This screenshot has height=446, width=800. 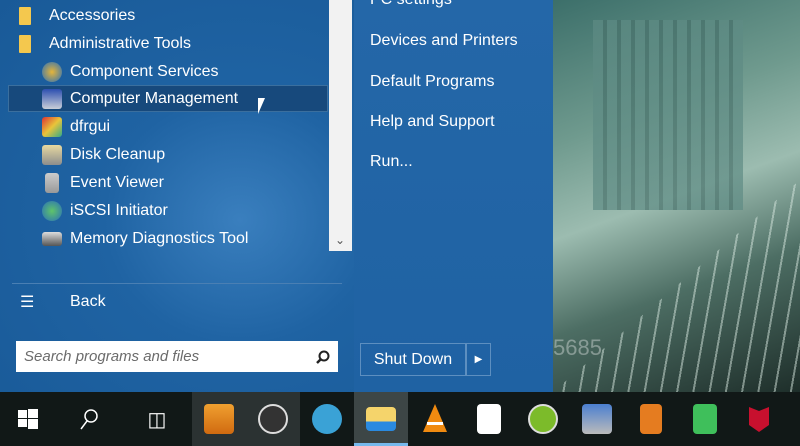 What do you see at coordinates (52, 238) in the screenshot?
I see `memory-diagnostics-icon` at bounding box center [52, 238].